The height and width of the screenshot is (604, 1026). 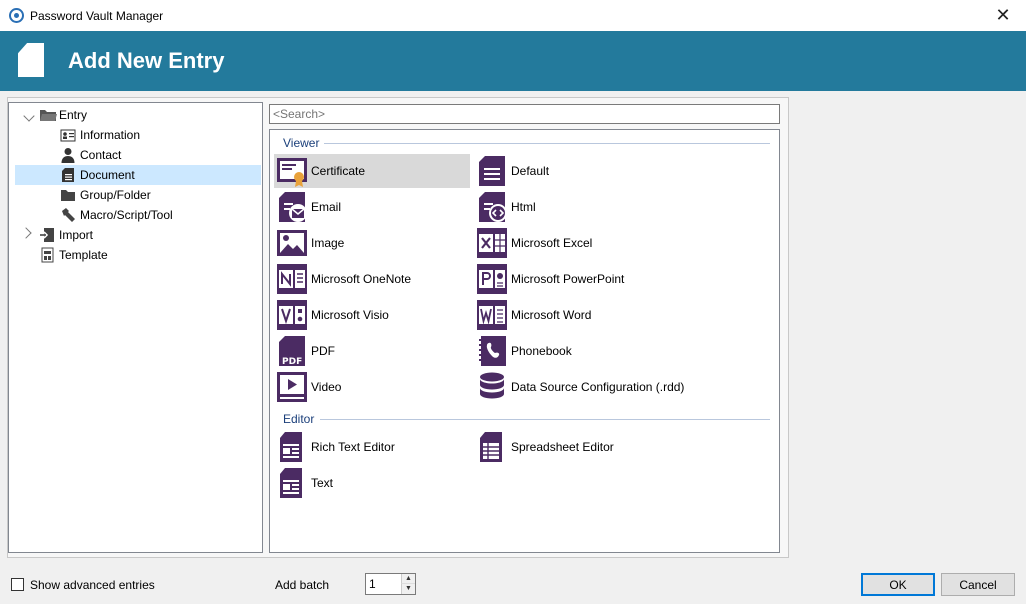 What do you see at coordinates (97, 16) in the screenshot?
I see `window-title: Password Vault Manager` at bounding box center [97, 16].